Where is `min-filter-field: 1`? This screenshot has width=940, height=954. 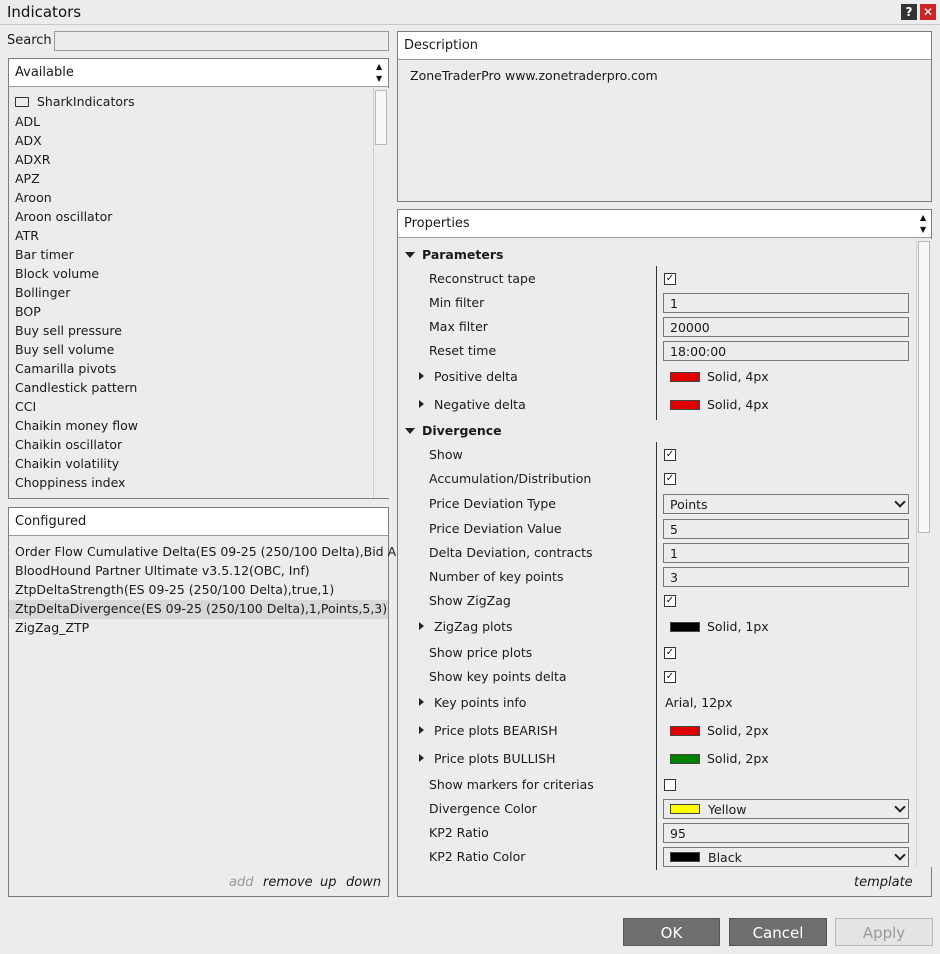 min-filter-field: 1 is located at coordinates (786, 303).